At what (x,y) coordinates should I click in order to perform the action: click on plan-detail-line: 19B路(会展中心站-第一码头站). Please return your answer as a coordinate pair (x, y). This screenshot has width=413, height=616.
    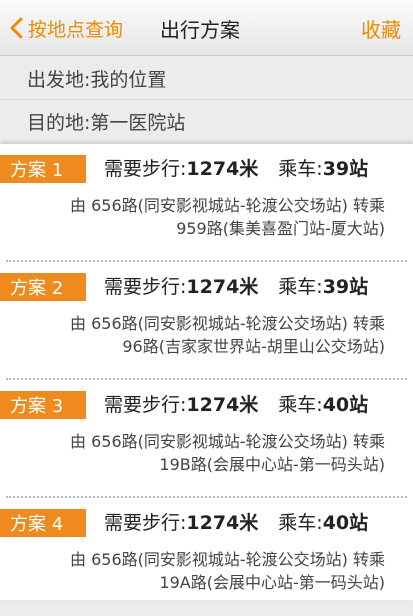
    Looking at the image, I should click on (272, 464).